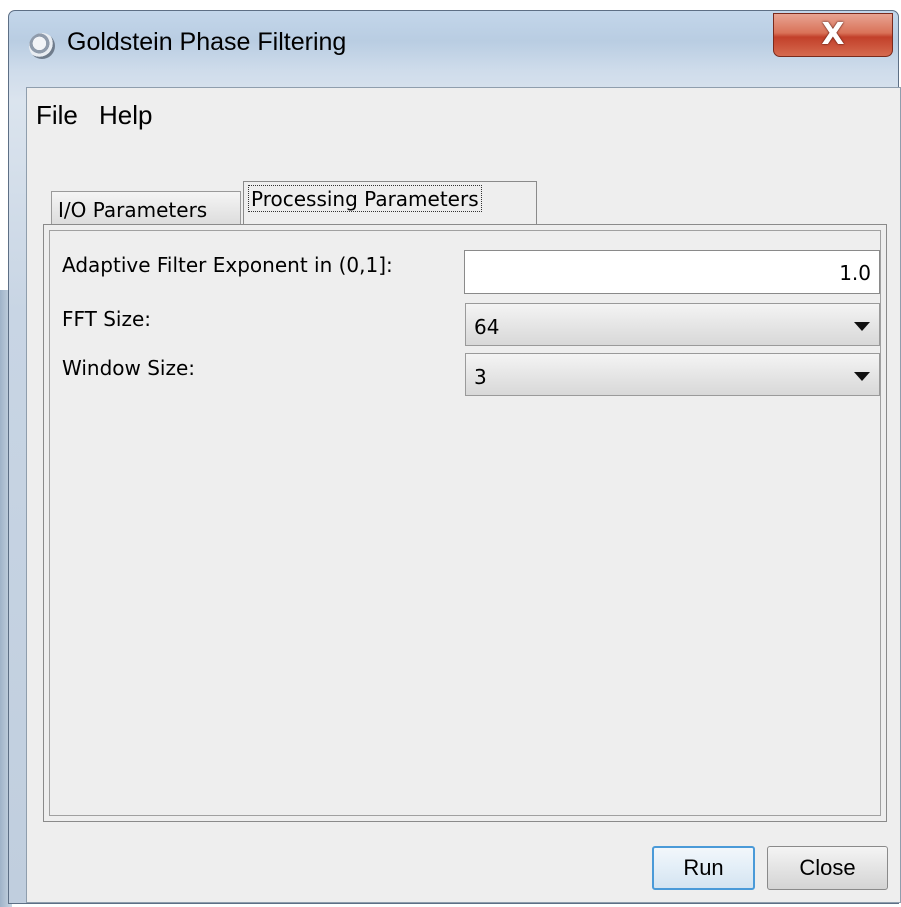  I want to click on fft-size-select: 64, so click(672, 324).